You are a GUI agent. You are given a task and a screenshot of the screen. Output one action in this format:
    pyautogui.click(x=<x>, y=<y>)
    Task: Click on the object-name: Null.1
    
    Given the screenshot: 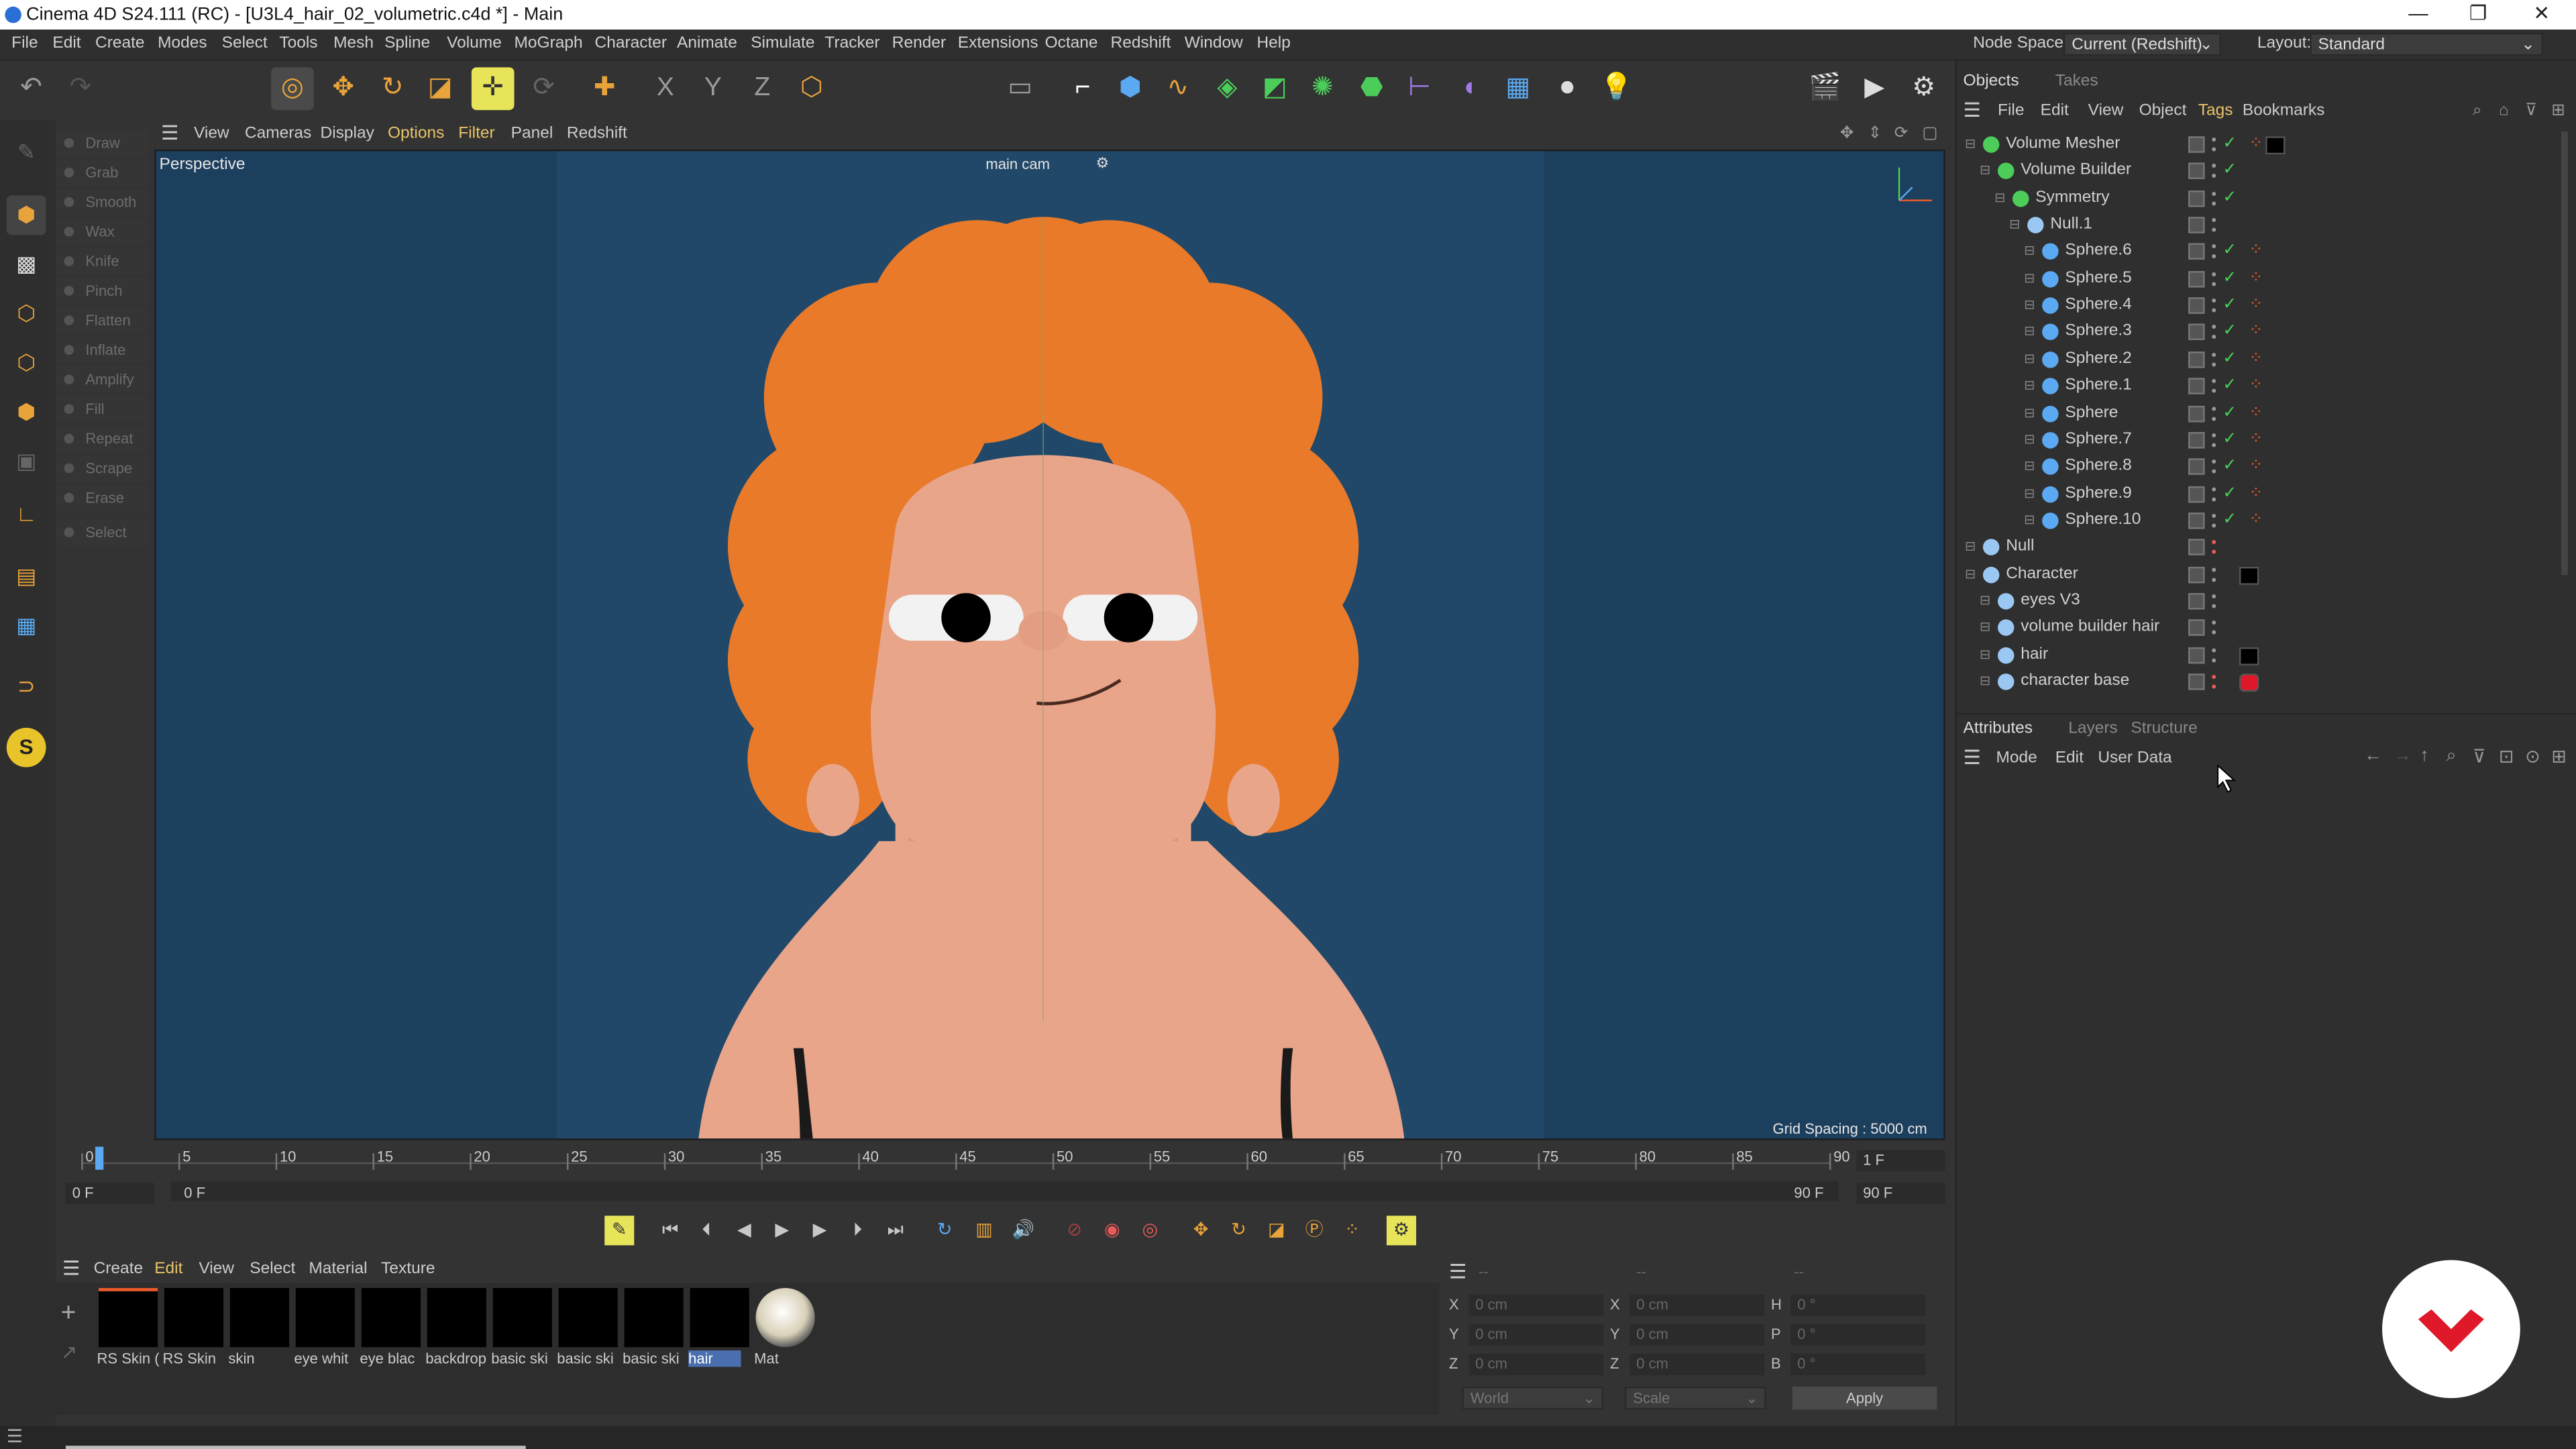 What is the action you would take?
    pyautogui.click(x=2071, y=225)
    